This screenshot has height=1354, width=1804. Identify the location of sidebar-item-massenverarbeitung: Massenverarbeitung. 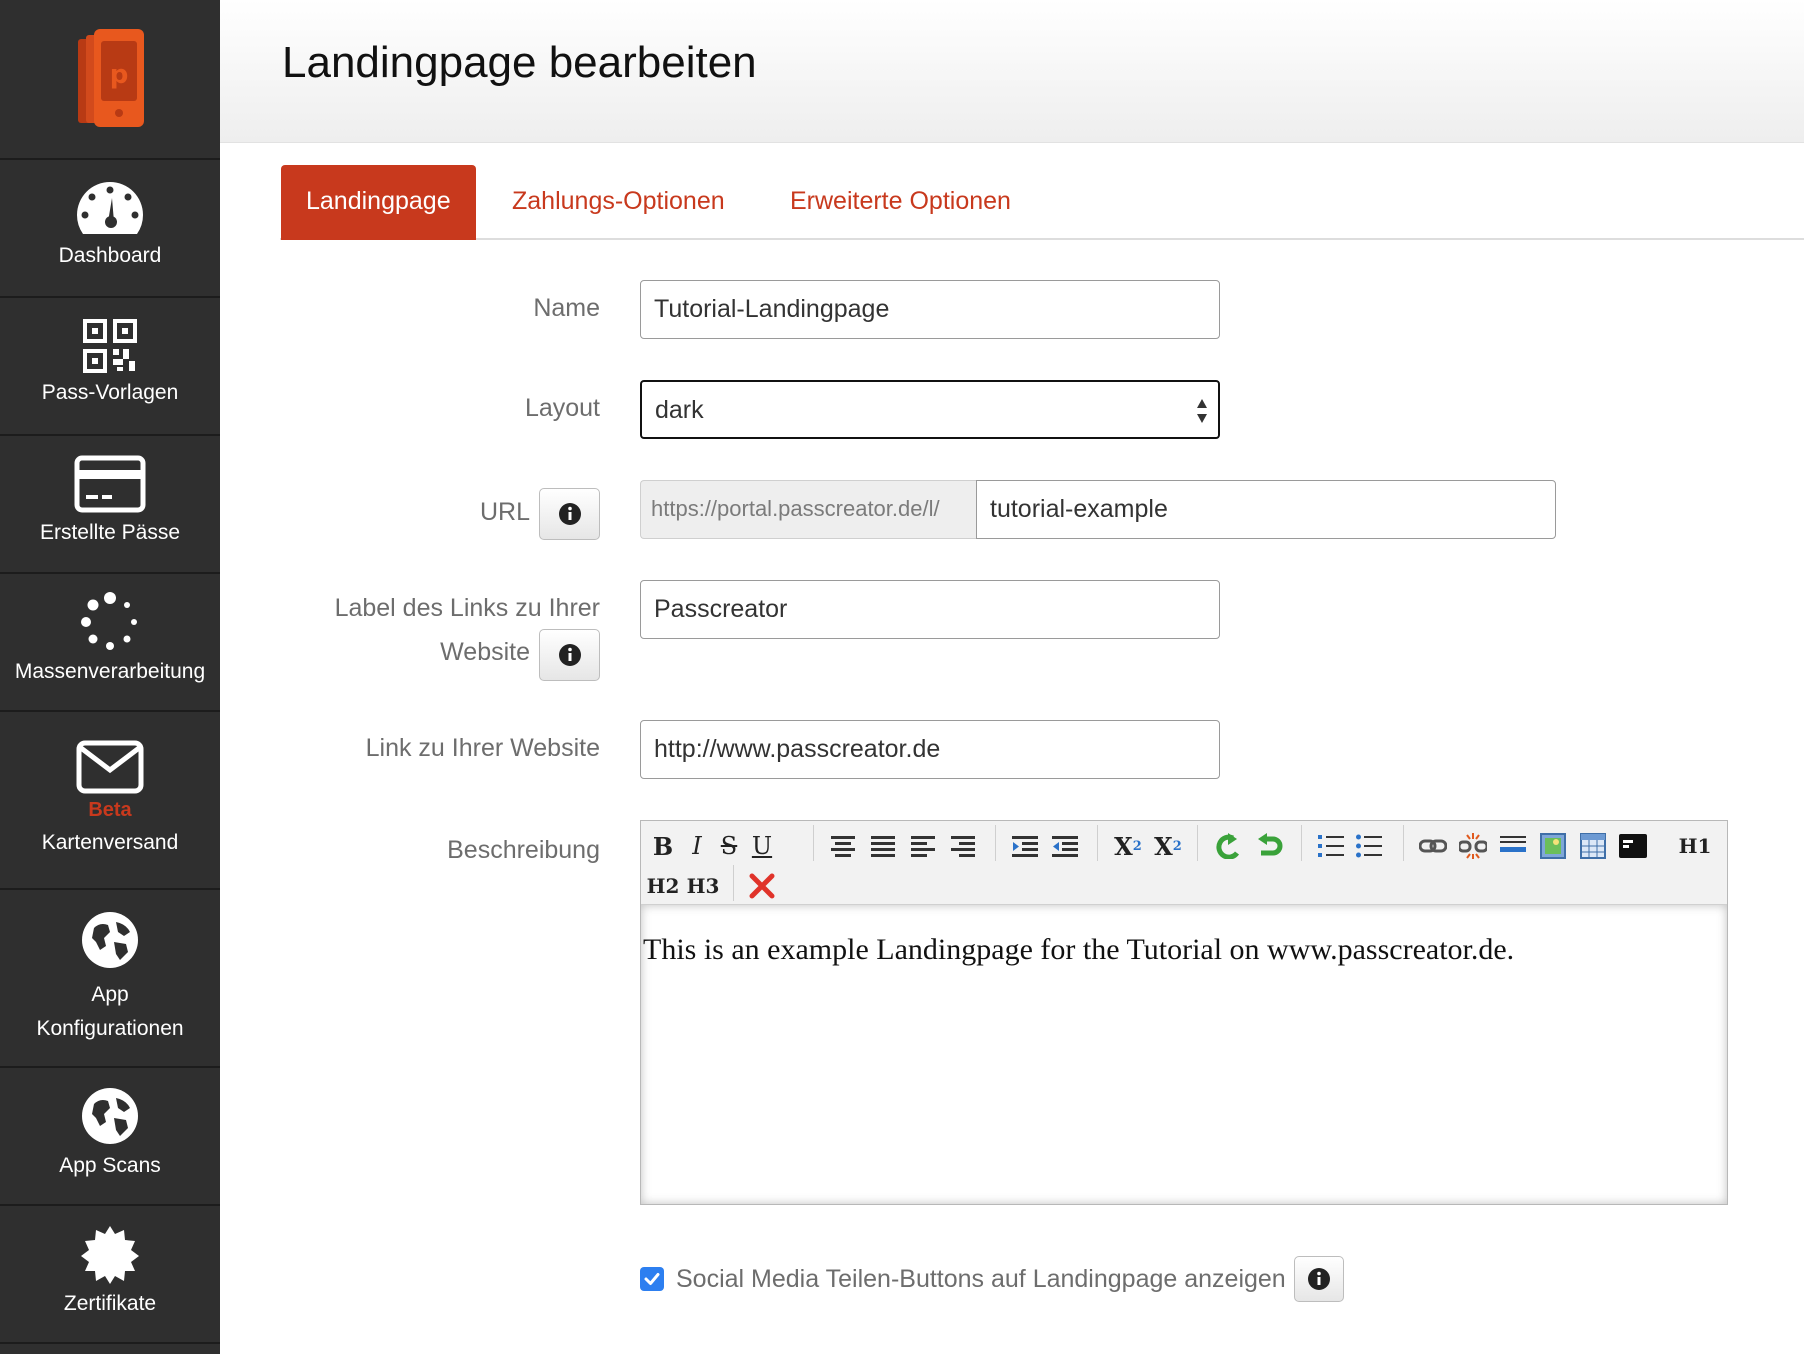
(110, 643).